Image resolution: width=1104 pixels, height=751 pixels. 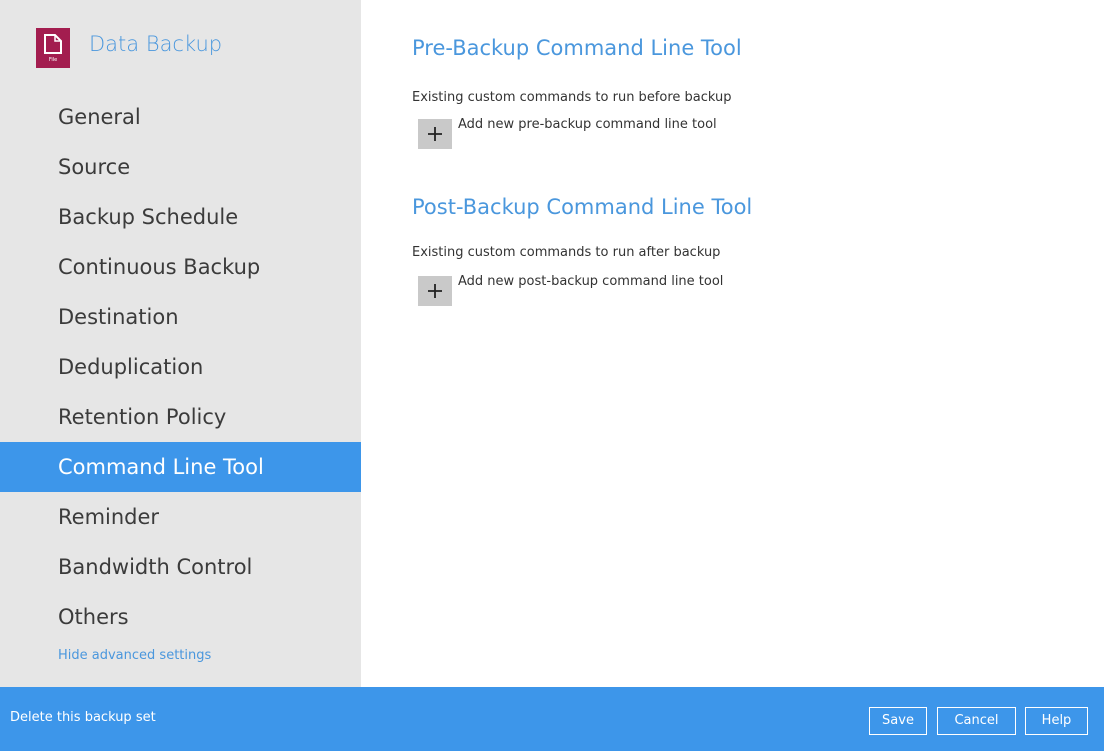 I want to click on file-icon-caption: File, so click(x=53, y=60).